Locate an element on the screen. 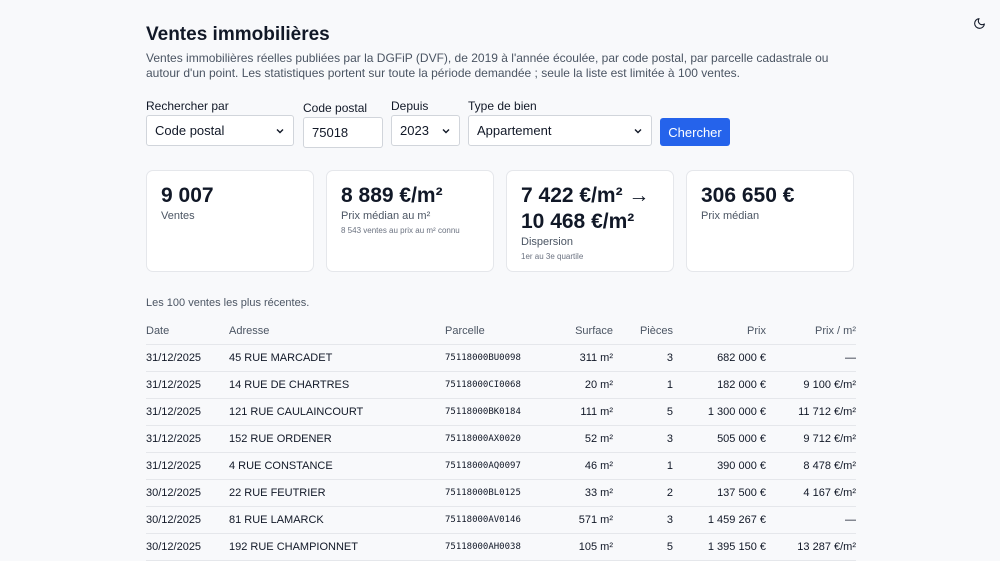 The height and width of the screenshot is (561, 1000). column-header-price: Prix is located at coordinates (719, 331).